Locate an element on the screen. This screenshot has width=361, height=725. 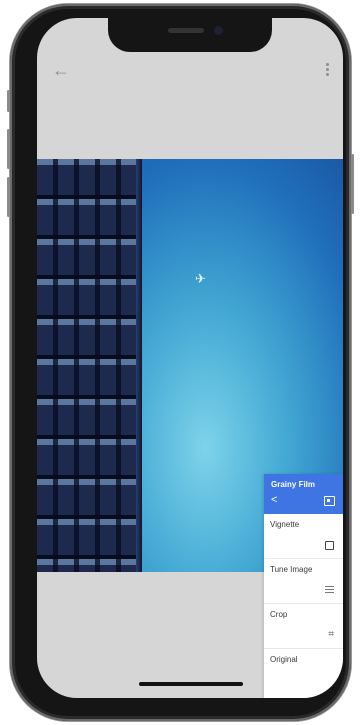
compare-icon is located at coordinates (329, 501).